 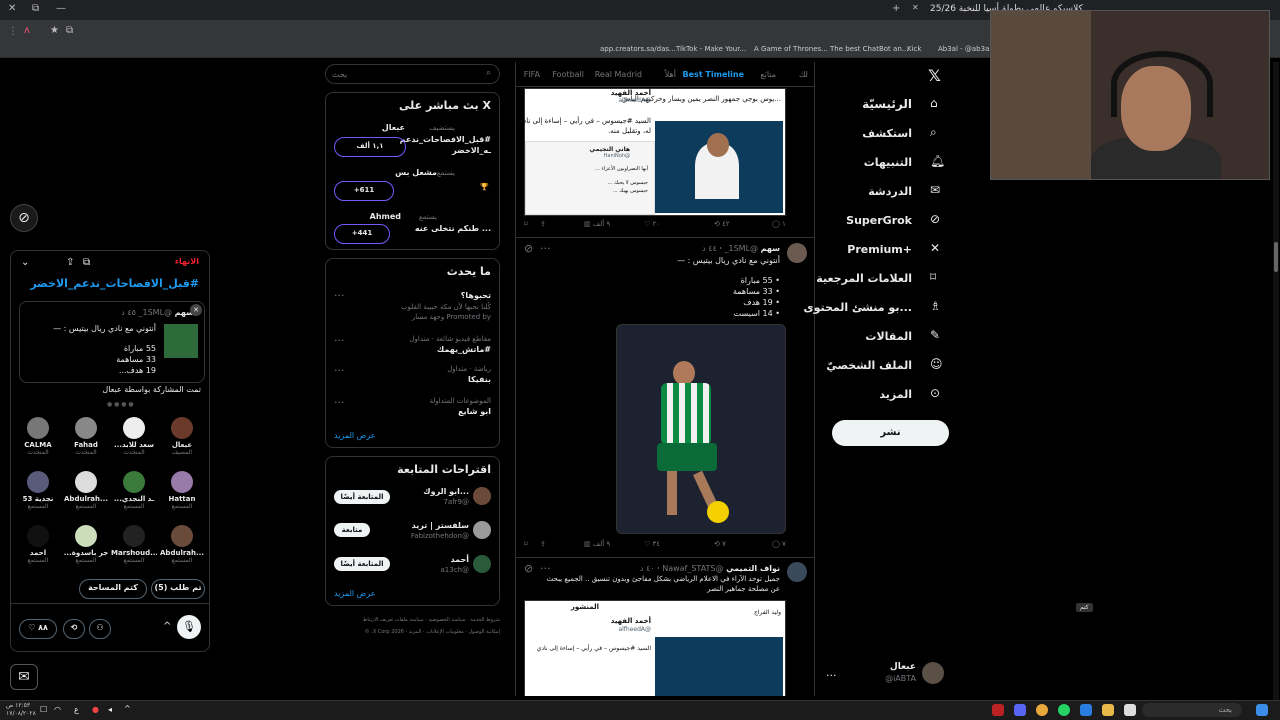 I want to click on discord-icon, so click(x=1020, y=710).